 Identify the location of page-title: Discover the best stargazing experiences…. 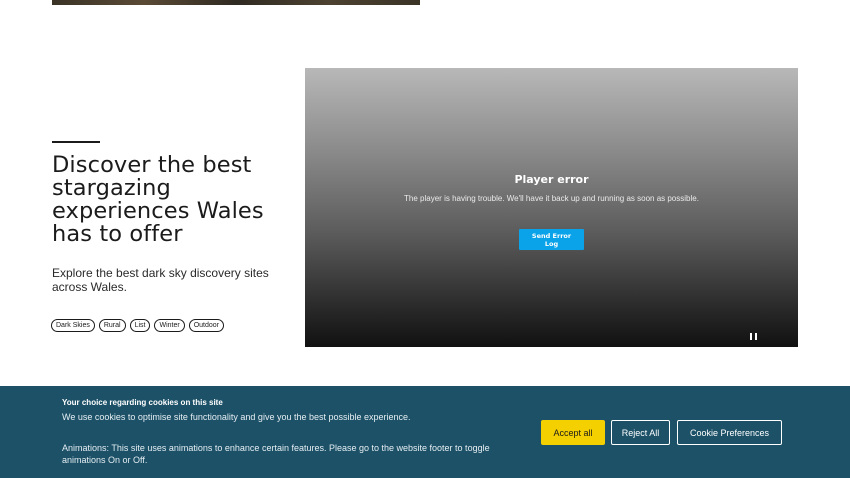
(158, 199).